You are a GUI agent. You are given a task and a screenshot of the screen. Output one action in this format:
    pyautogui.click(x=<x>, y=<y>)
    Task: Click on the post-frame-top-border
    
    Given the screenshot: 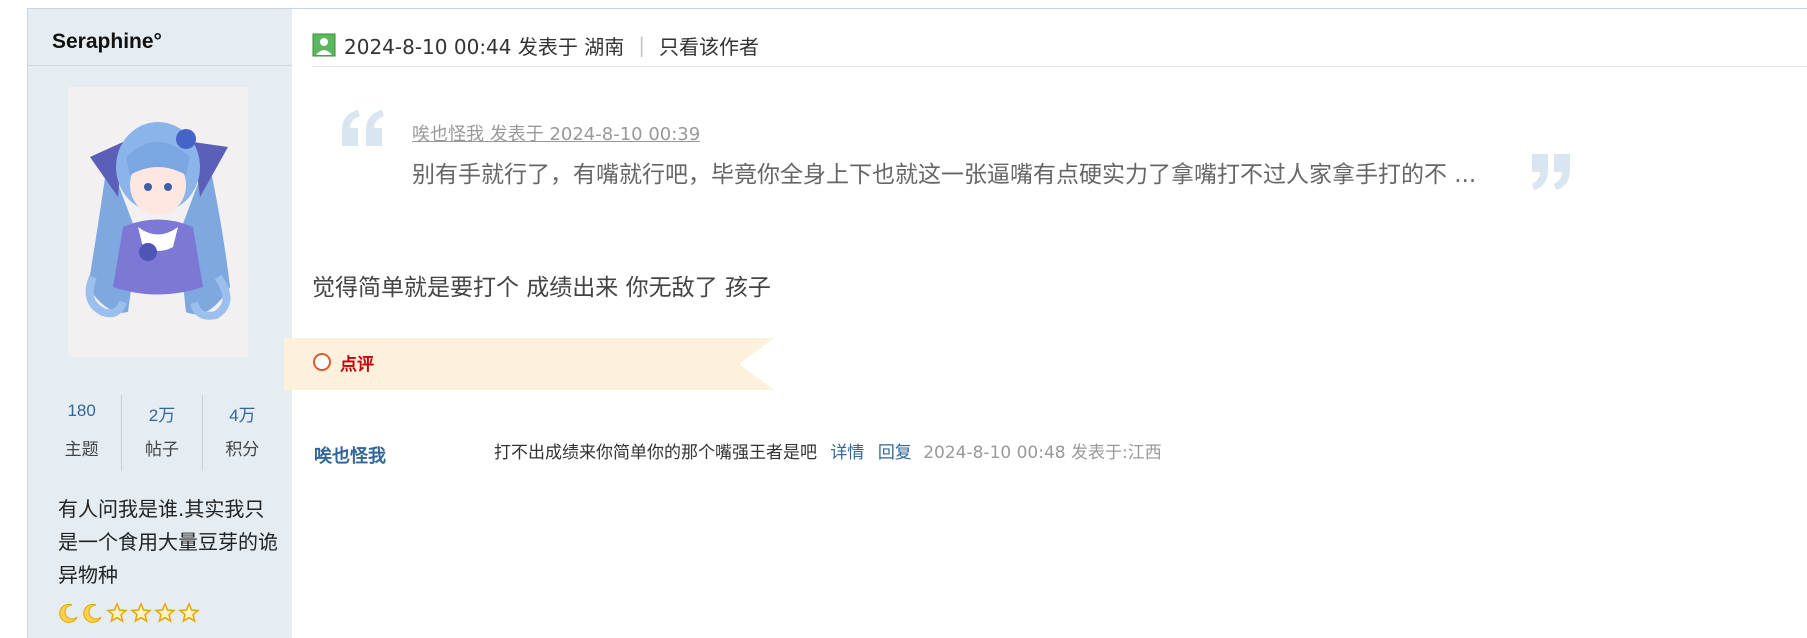 What is the action you would take?
    pyautogui.click(x=917, y=8)
    